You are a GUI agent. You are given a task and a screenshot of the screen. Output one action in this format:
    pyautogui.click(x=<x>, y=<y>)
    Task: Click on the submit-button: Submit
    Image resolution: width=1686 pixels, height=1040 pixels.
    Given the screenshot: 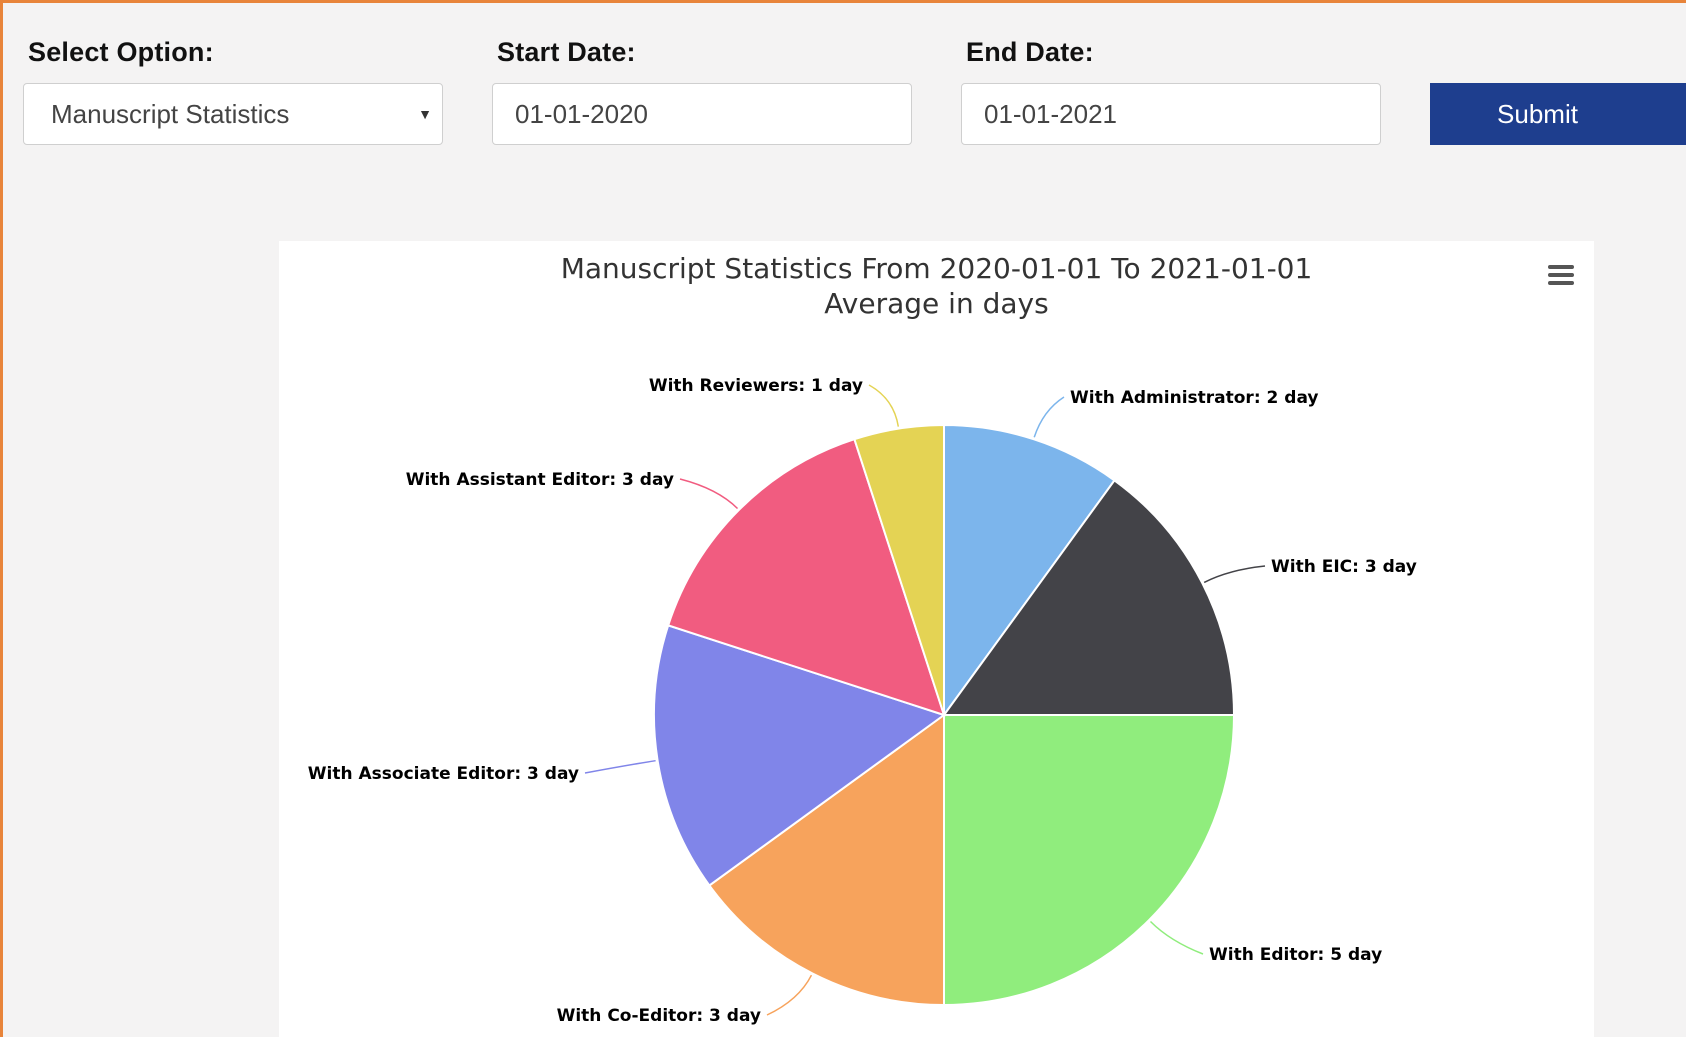 What is the action you would take?
    pyautogui.click(x=1558, y=114)
    